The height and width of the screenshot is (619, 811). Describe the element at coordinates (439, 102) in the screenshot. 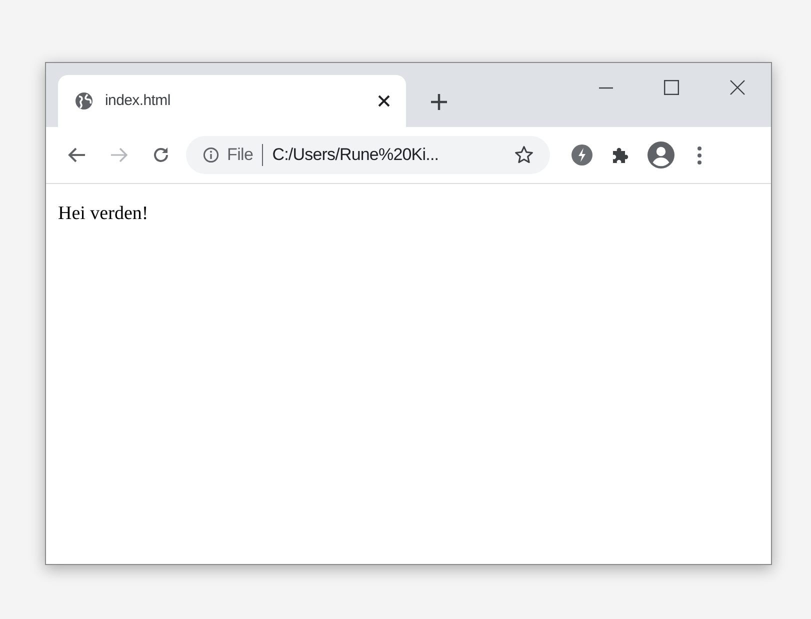

I see `new-tab-icon` at that location.